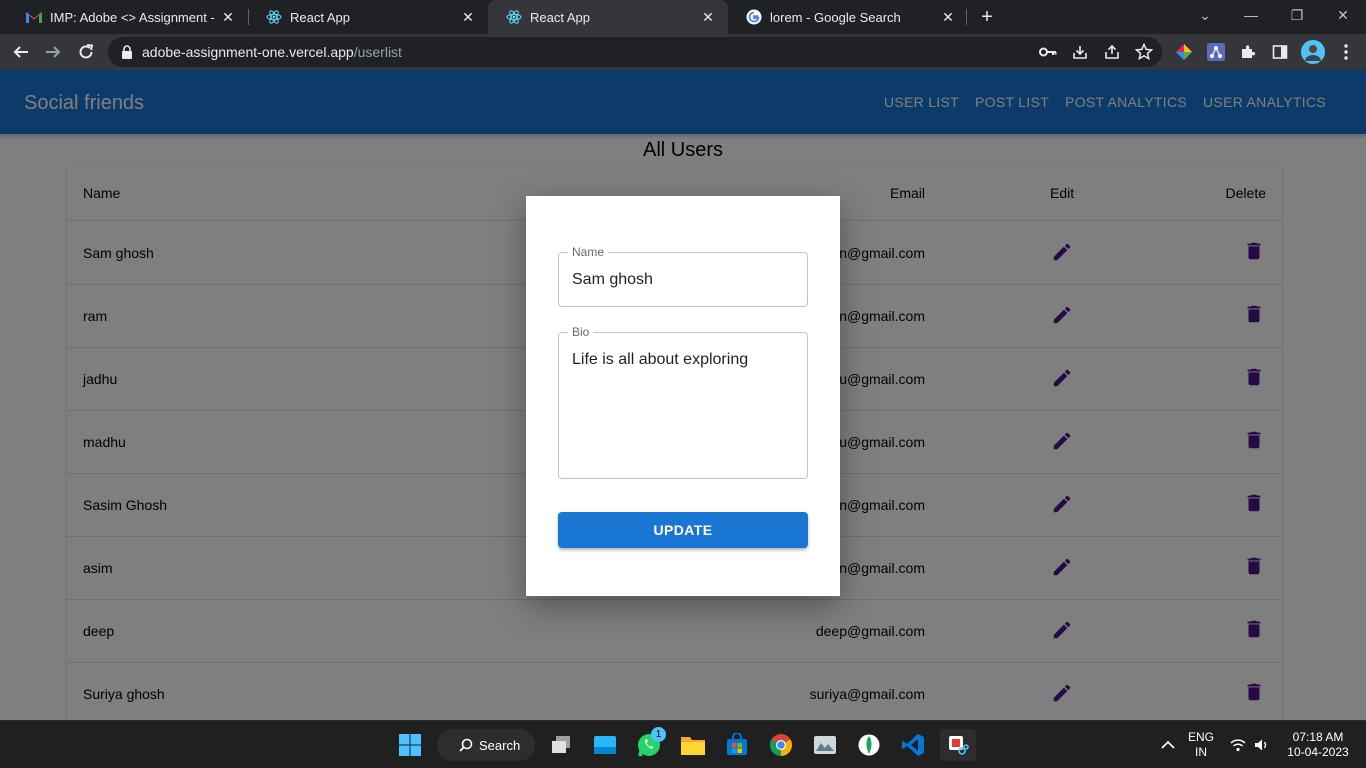 The width and height of the screenshot is (1366, 768). Describe the element at coordinates (1112, 52) in the screenshot. I see `share-icon` at that location.